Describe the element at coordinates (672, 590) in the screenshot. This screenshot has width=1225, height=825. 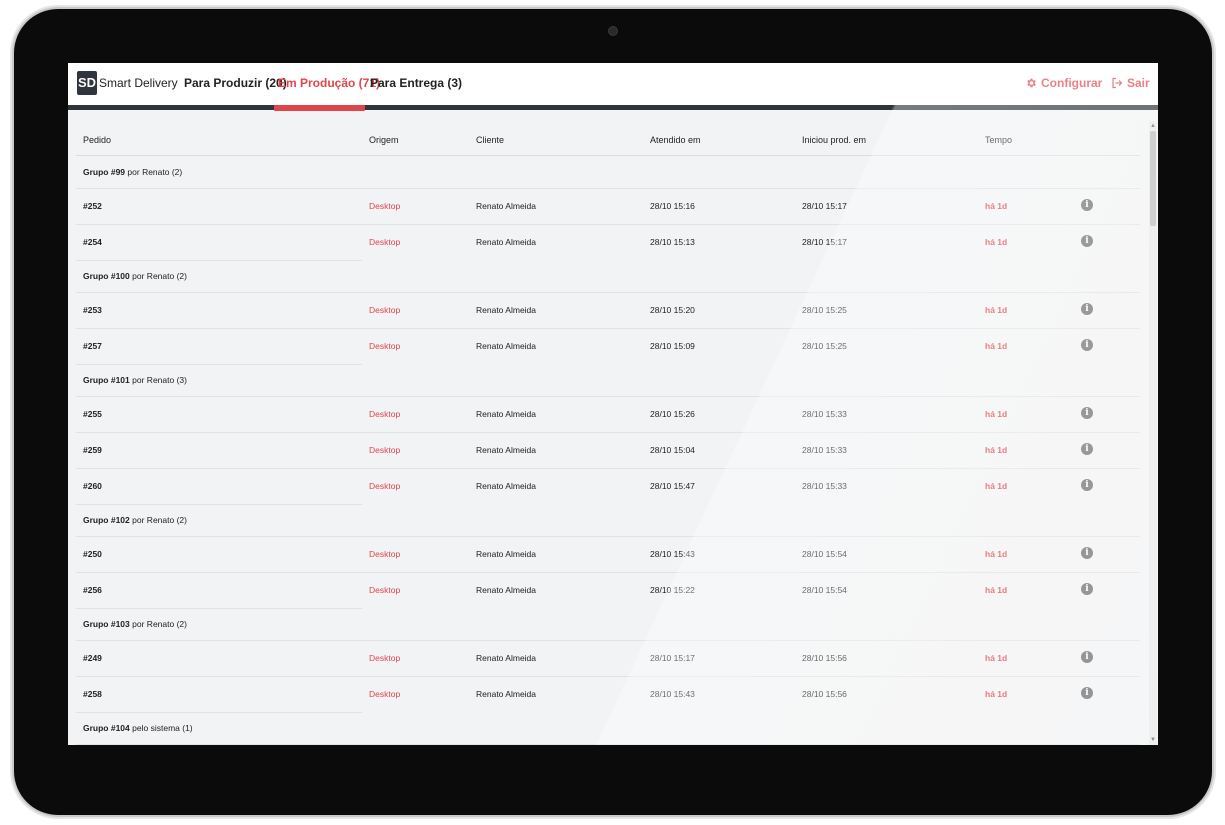
I see `order-attended: 28/10 15:22` at that location.